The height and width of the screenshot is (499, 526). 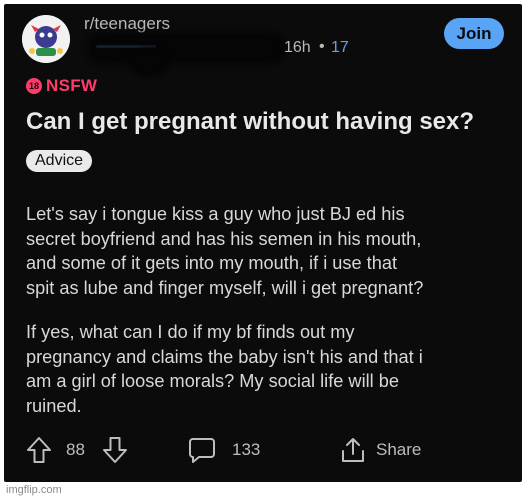 I want to click on post-action-bar: 88 133 Share, so click(x=263, y=450).